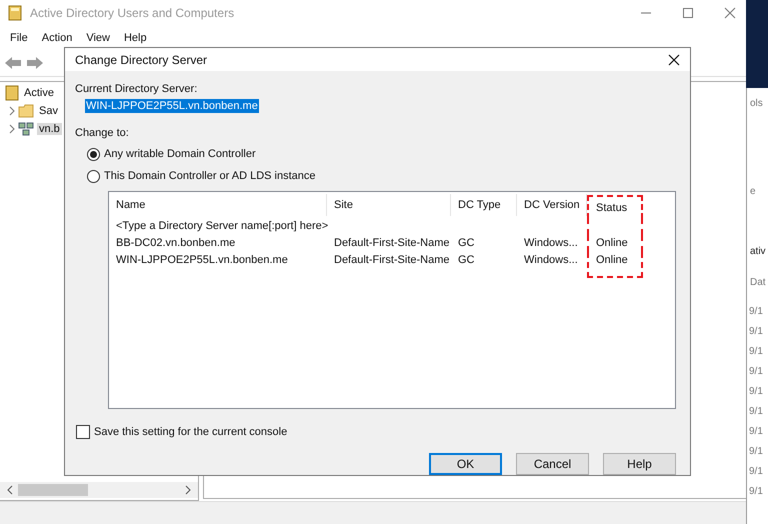 The width and height of the screenshot is (768, 524). I want to click on field-label: Current Directory Server:, so click(136, 90).